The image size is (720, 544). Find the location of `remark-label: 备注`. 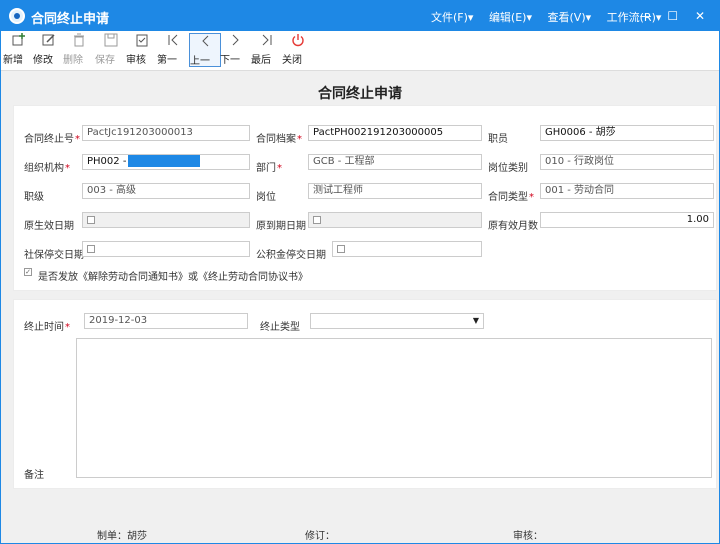

remark-label: 备注 is located at coordinates (34, 475).